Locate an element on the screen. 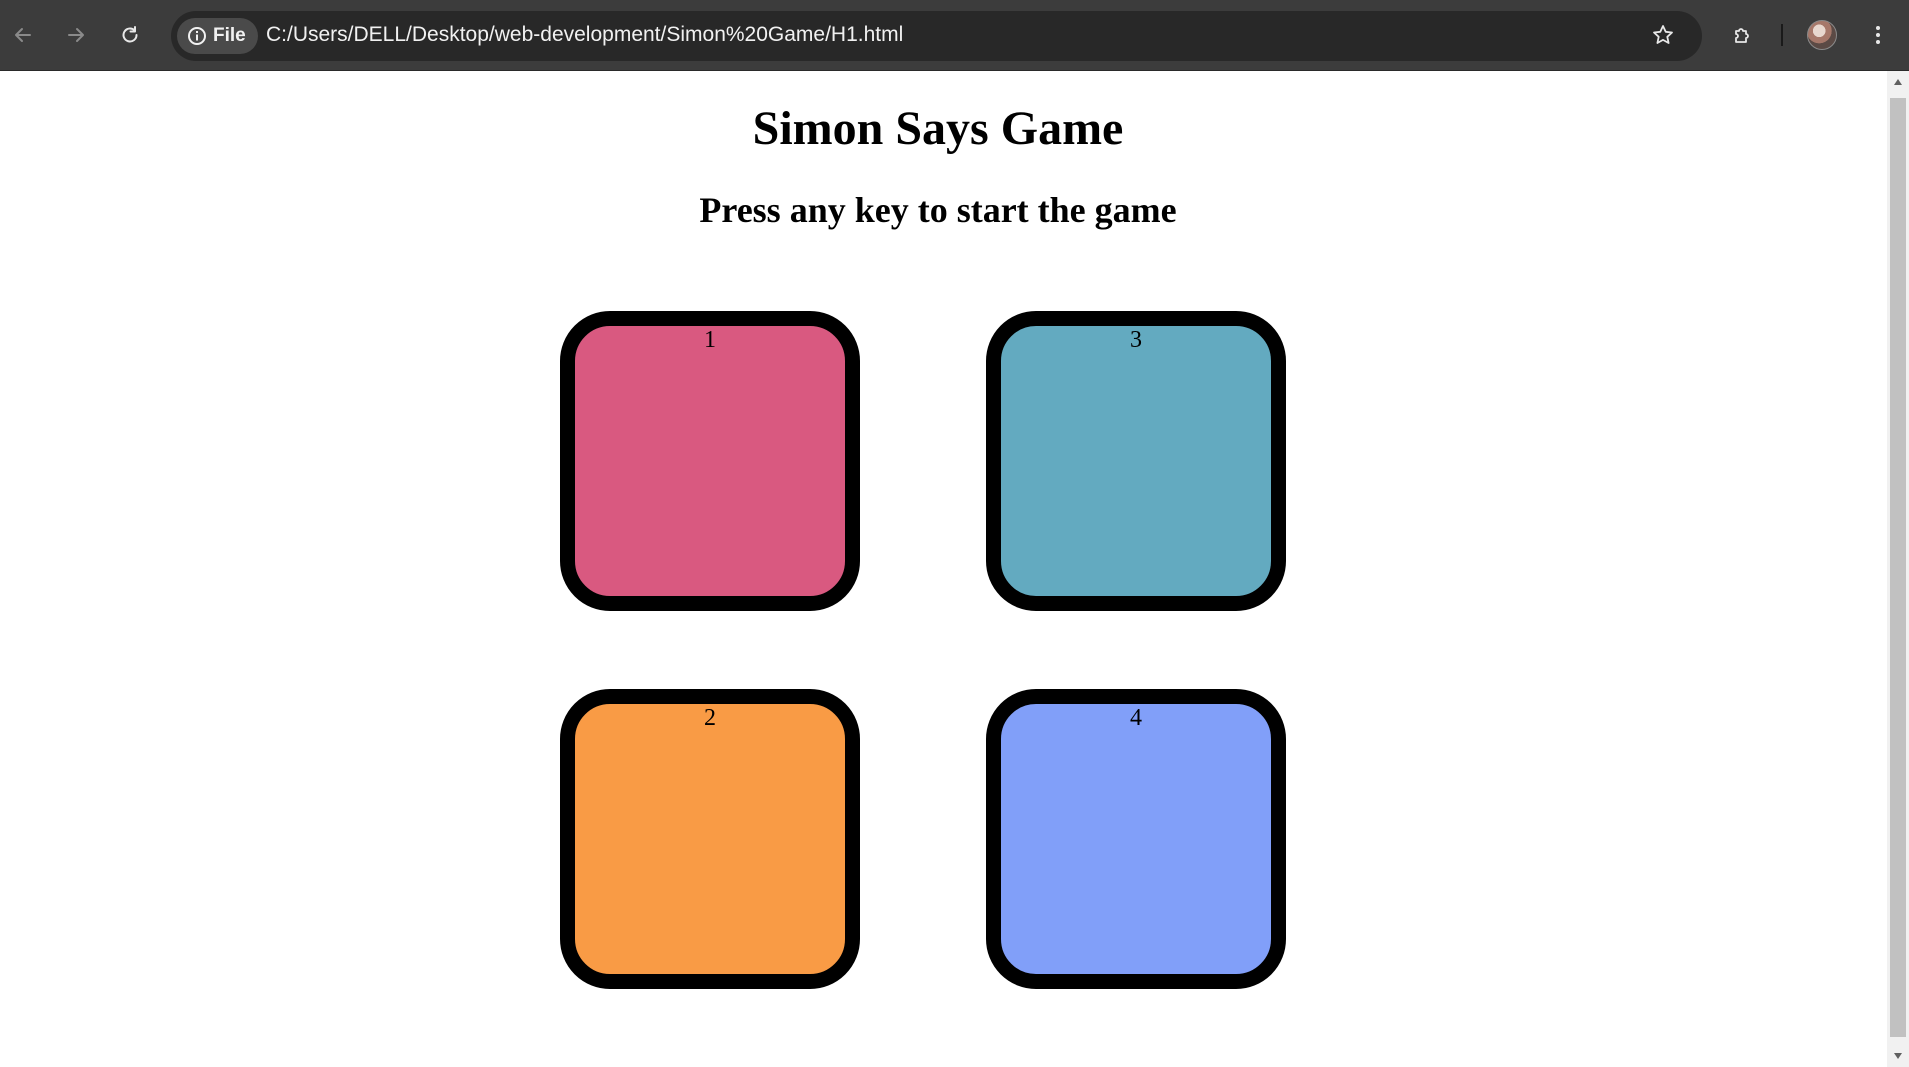  bookmark-button is located at coordinates (1663, 35).